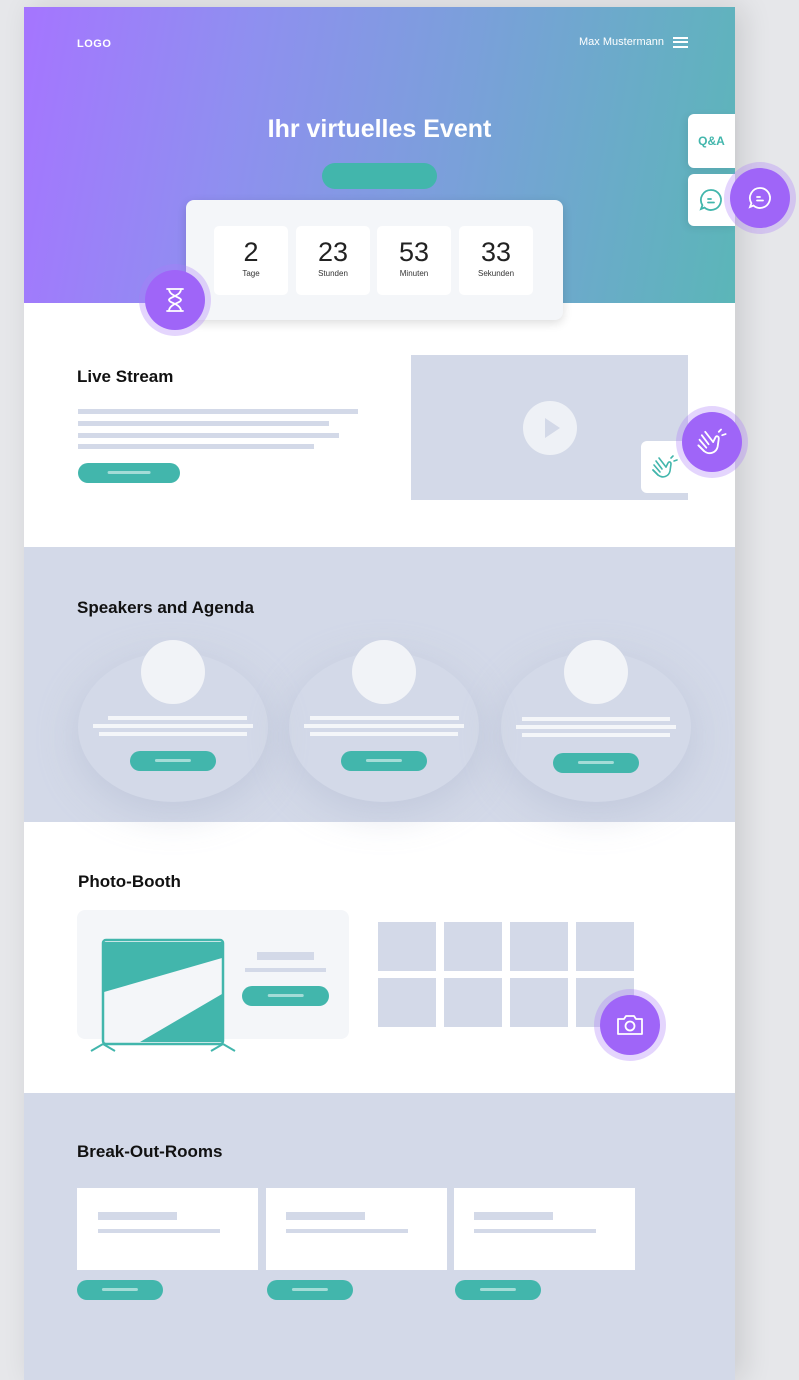 The height and width of the screenshot is (1380, 799). I want to click on countdown-label: Minuten, so click(414, 273).